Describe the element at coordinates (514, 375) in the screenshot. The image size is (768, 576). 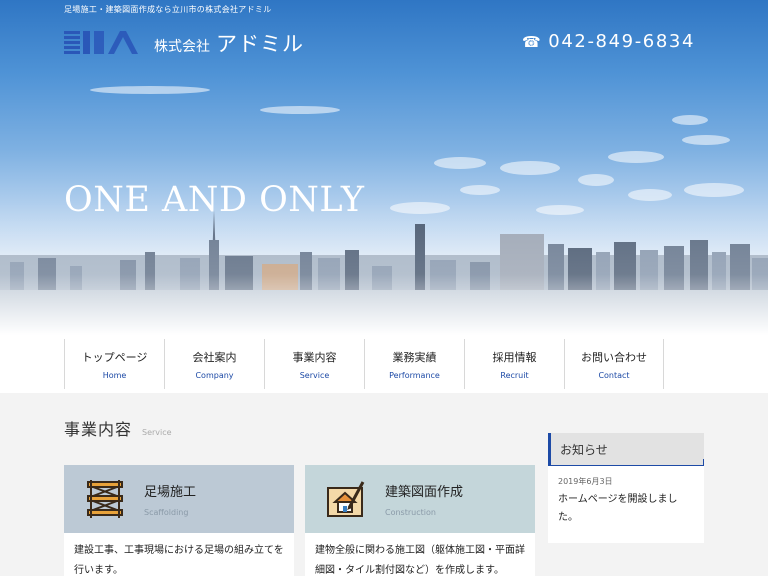
I see `nav-item-sublabel: Recruit` at that location.